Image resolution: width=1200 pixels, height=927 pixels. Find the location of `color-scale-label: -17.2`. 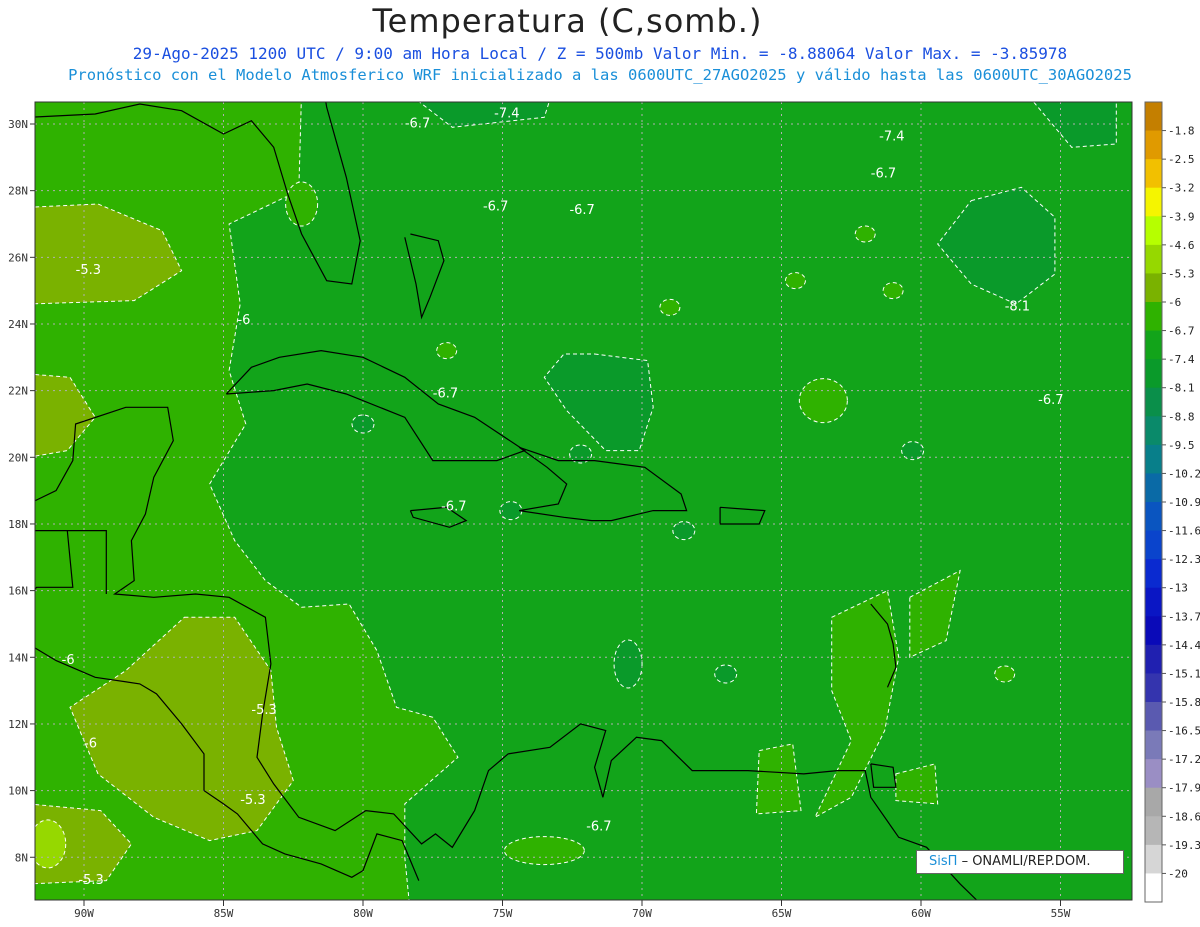

color-scale-label: -17.2 is located at coordinates (1184, 759).